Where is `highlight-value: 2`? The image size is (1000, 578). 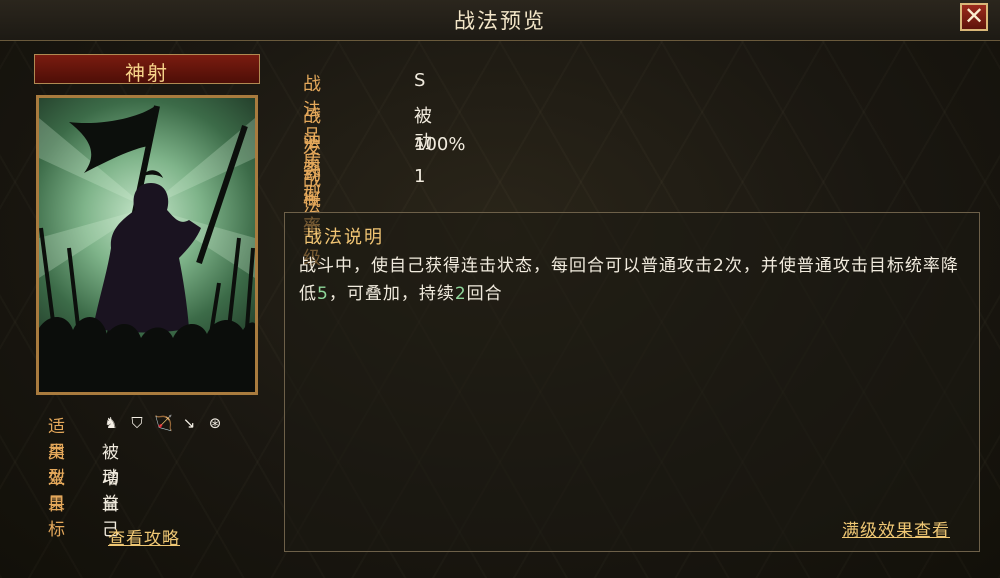
highlight-value: 2 is located at coordinates (460, 294).